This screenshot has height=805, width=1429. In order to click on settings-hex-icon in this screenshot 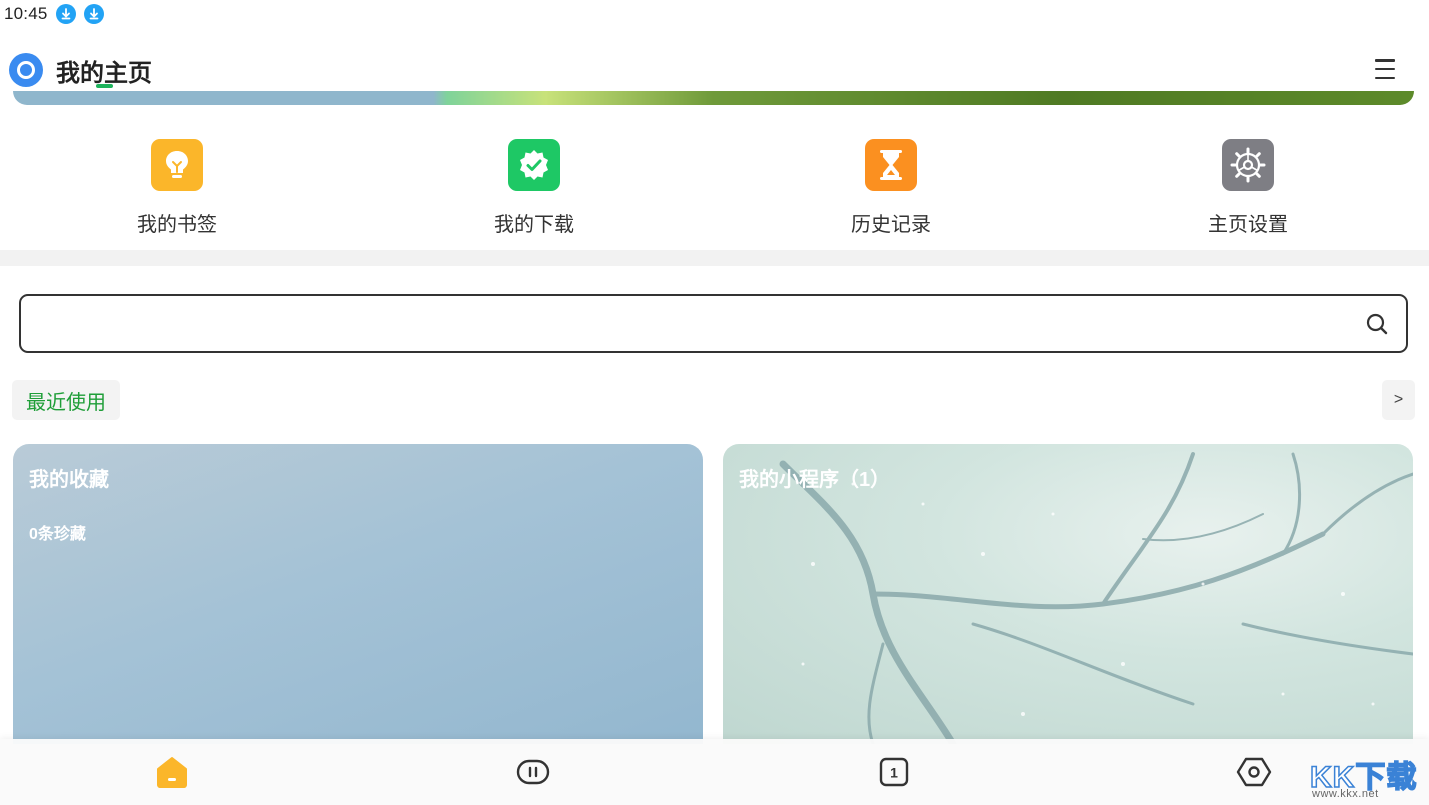, I will do `click(1254, 772)`.